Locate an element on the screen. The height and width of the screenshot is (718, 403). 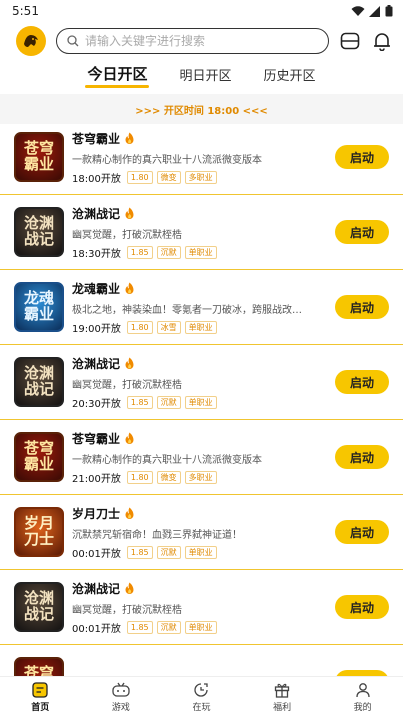
nav-playing: 在玩 is located at coordinates (201, 697).